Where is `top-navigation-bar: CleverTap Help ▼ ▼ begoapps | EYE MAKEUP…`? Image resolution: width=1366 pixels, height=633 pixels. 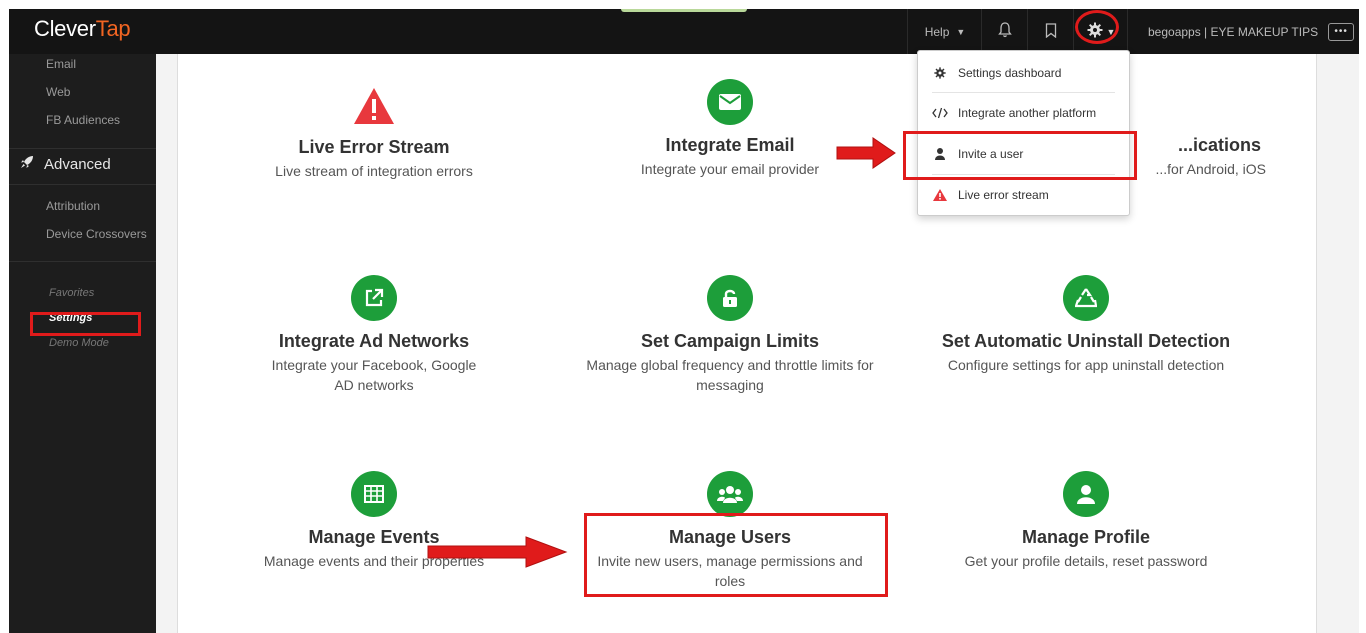 top-navigation-bar: CleverTap Help ▼ ▼ begoapps | EYE MAKEUP… is located at coordinates (684, 31).